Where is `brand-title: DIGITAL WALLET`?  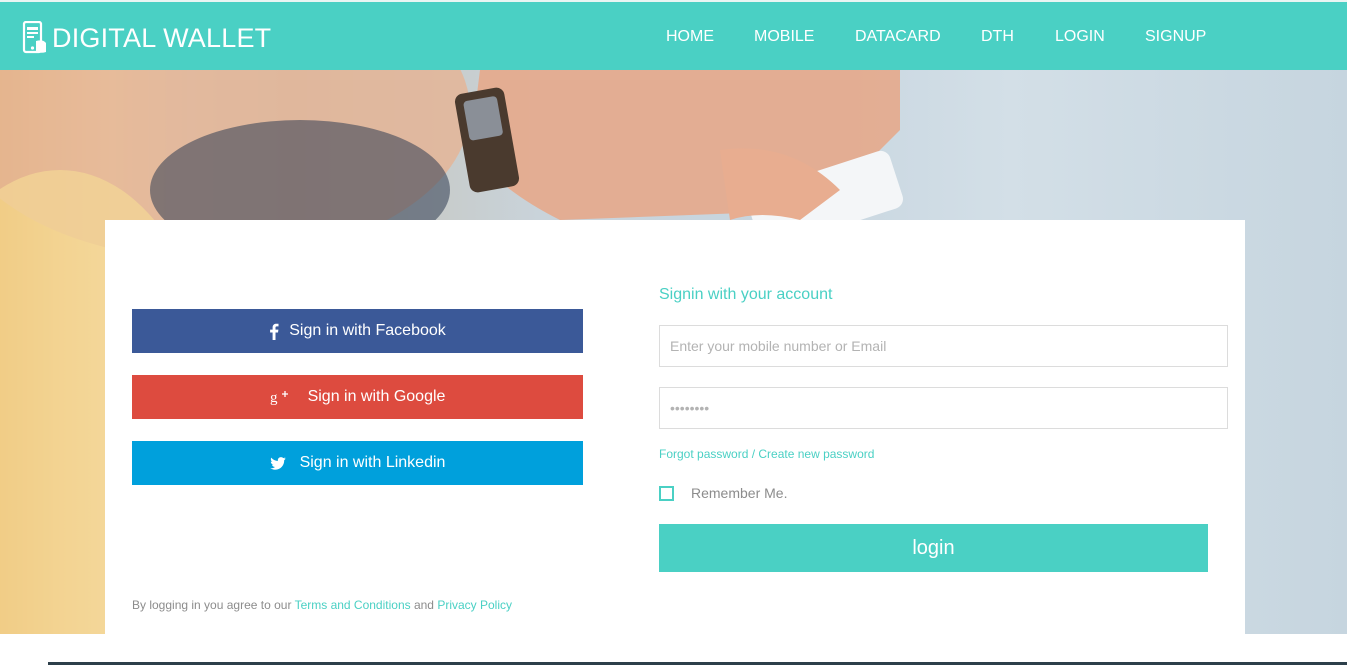
brand-title: DIGITAL WALLET is located at coordinates (162, 38).